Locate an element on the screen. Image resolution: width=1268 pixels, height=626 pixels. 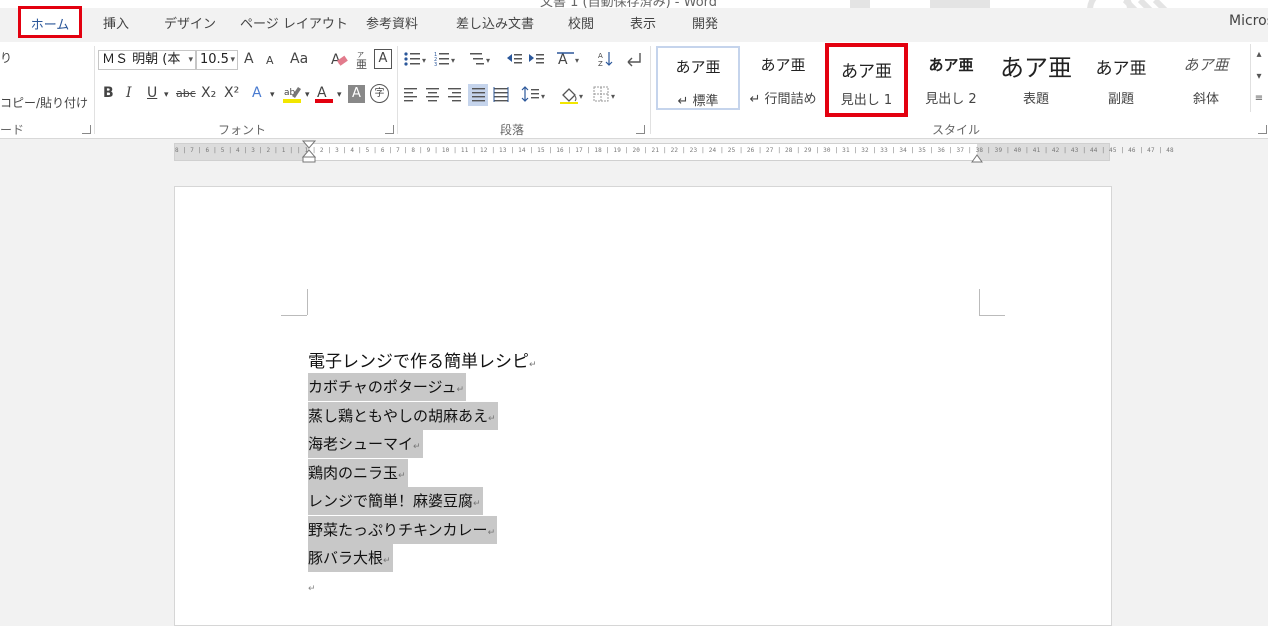
bold-button: B is located at coordinates (108, 93).